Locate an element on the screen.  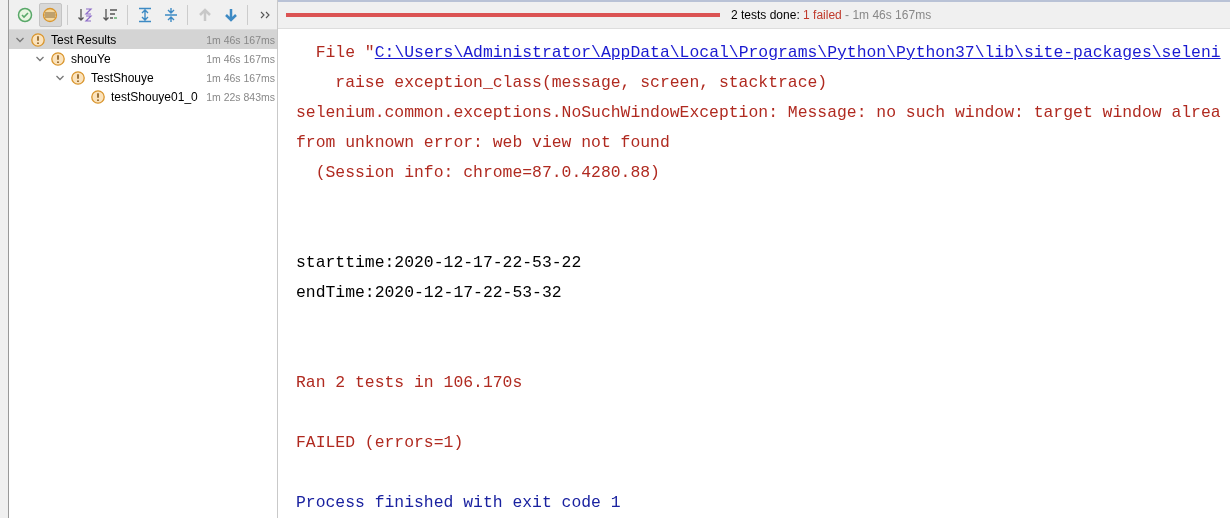
console-line: from unknown error: web view not found is located at coordinates (483, 143).